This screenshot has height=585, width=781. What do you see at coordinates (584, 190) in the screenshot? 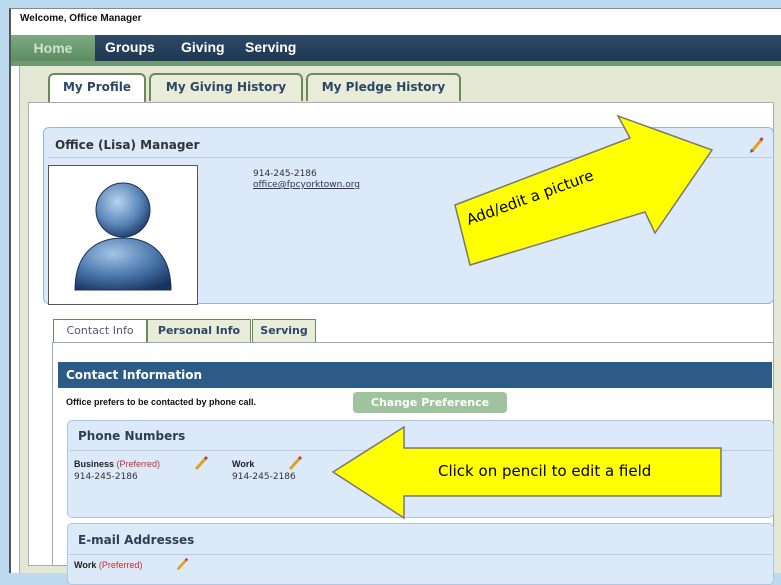
I see `arrow-right-icon` at bounding box center [584, 190].